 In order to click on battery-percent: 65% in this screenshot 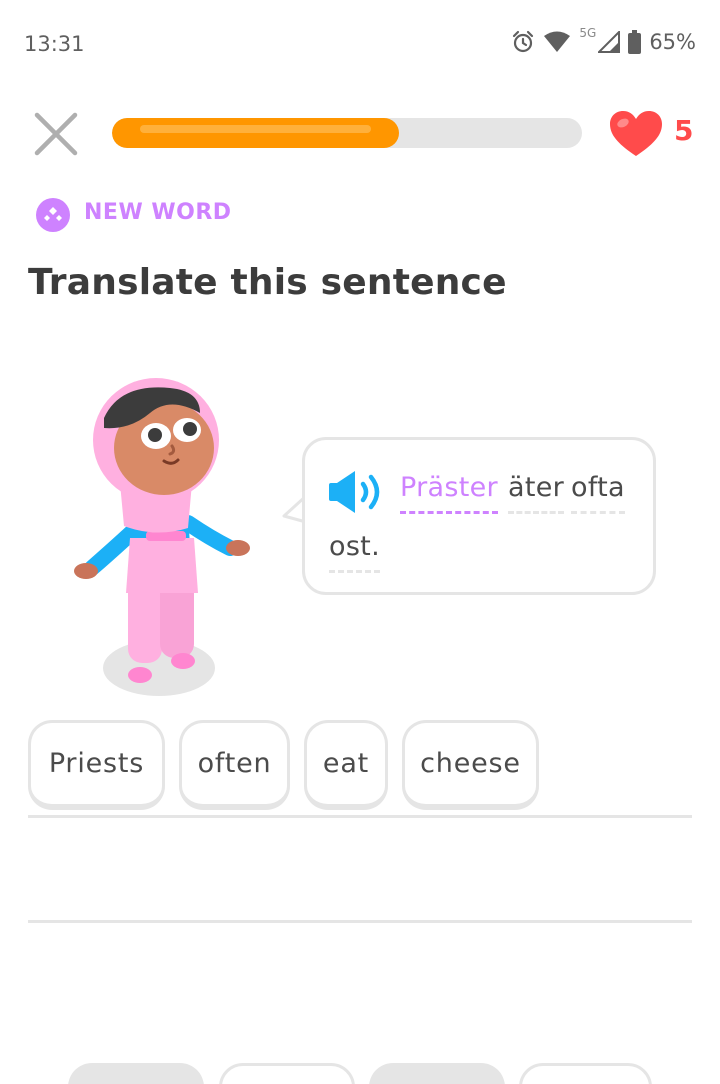, I will do `click(672, 42)`.